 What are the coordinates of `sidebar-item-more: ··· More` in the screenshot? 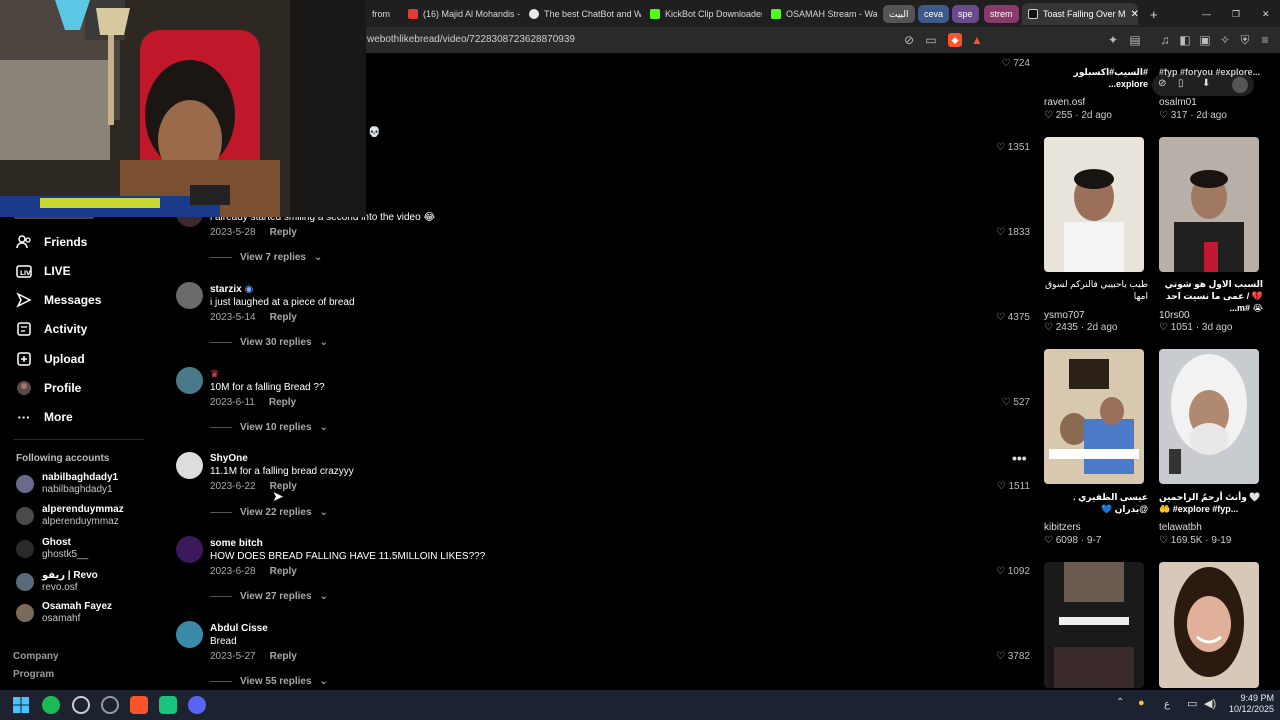 It's located at (44, 417).